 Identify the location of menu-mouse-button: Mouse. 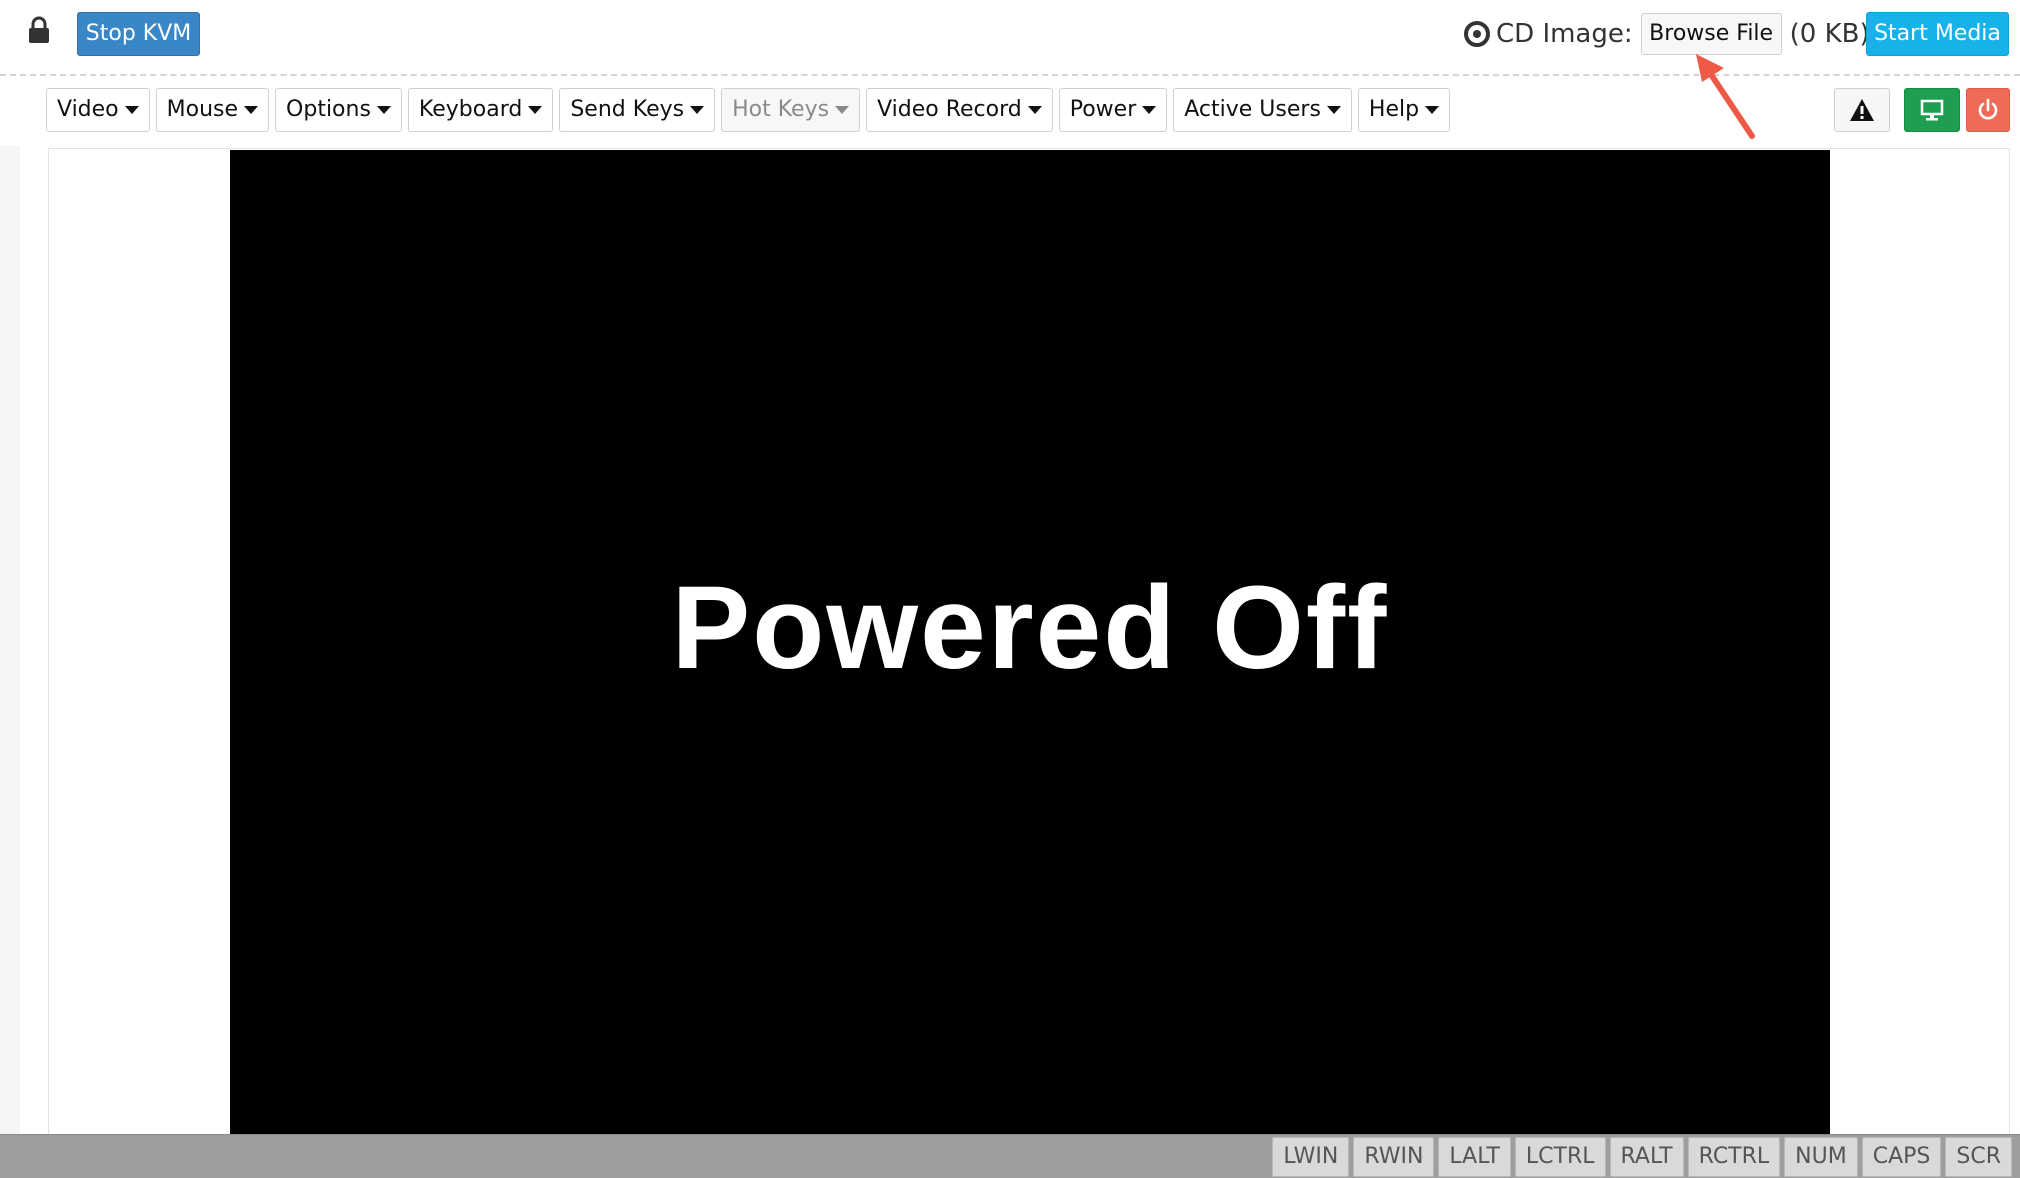
(212, 110).